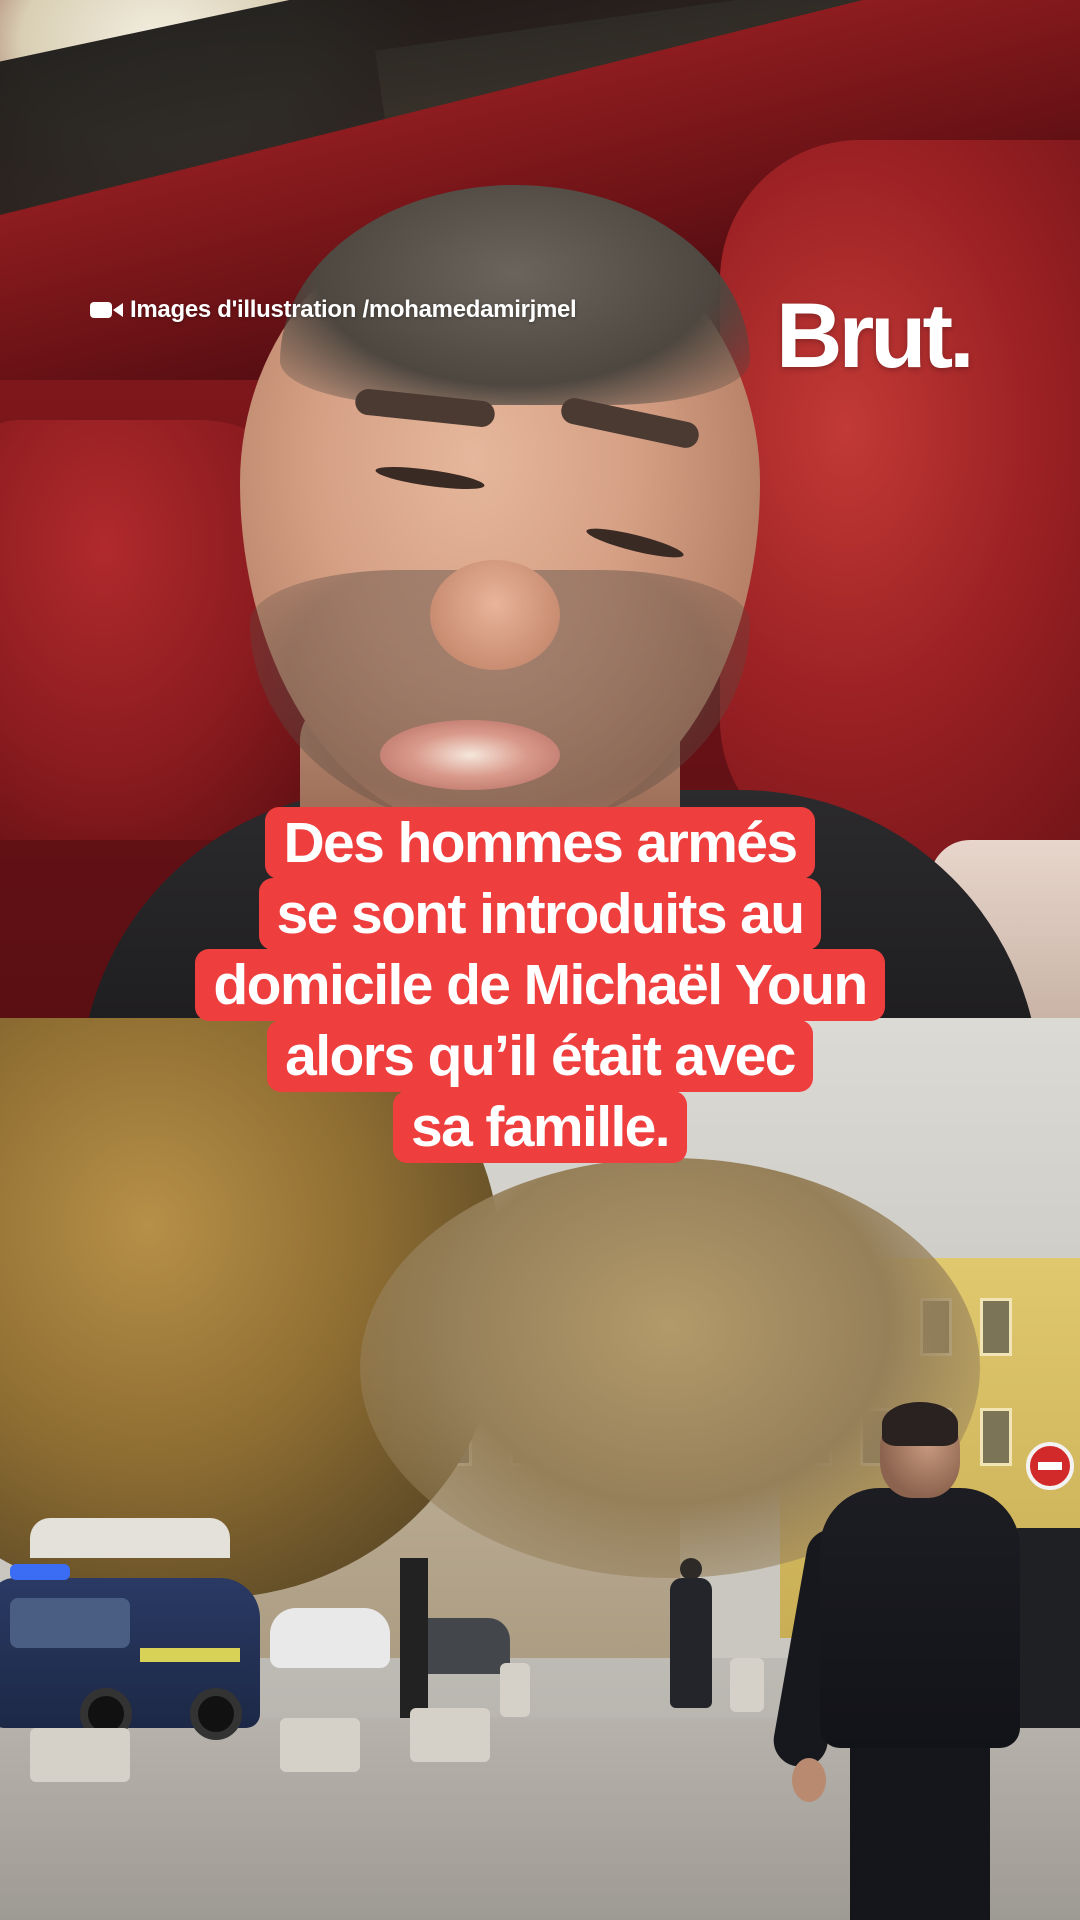  What do you see at coordinates (540, 1056) in the screenshot?
I see `caption-line: alors qu’il était avec` at bounding box center [540, 1056].